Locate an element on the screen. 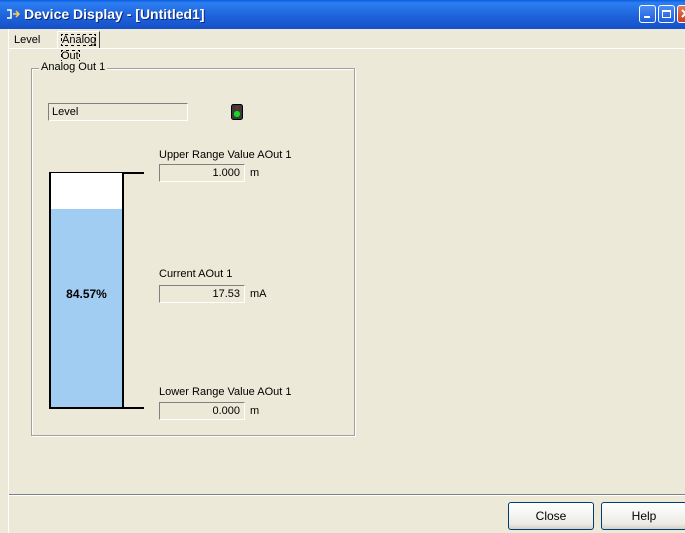 Image resolution: width=685 pixels, height=533 pixels. current-field: 17.53 is located at coordinates (202, 294).